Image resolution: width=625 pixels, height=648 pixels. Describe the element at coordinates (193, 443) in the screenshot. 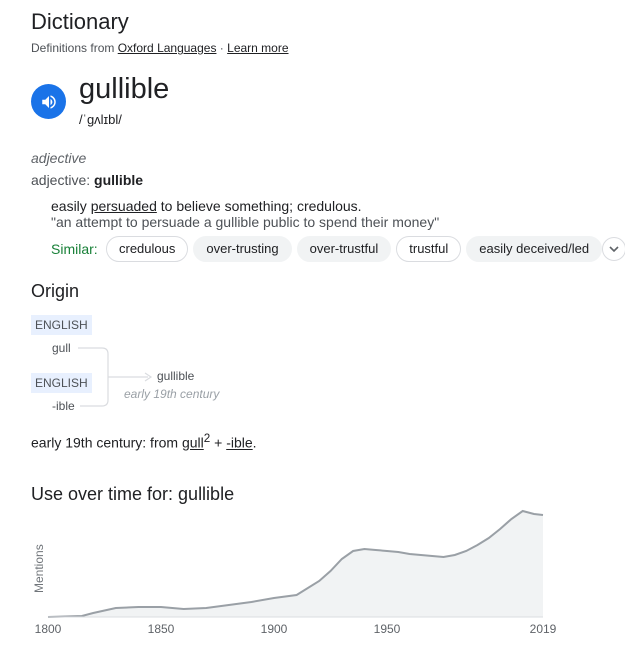

I see `gull-link: gull` at that location.